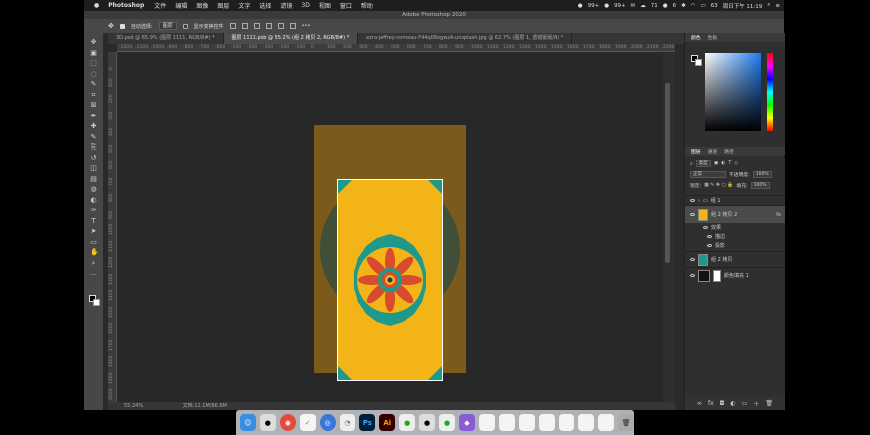 The image size is (870, 435). I want to click on folder-add-icon: ▭, so click(745, 403).